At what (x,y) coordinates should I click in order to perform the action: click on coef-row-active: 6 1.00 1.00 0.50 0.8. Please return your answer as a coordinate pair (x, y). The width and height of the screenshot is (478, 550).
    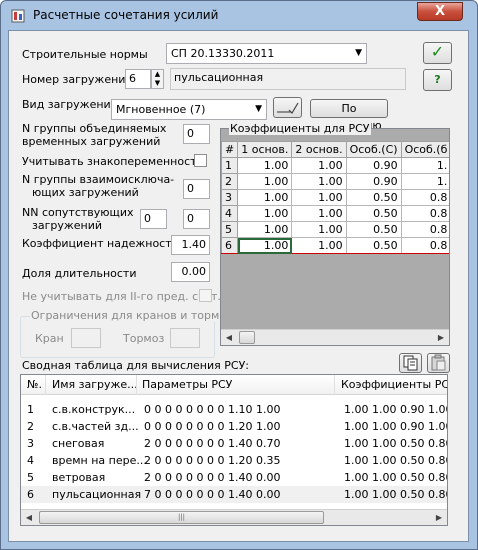
    Looking at the image, I should click on (335, 245).